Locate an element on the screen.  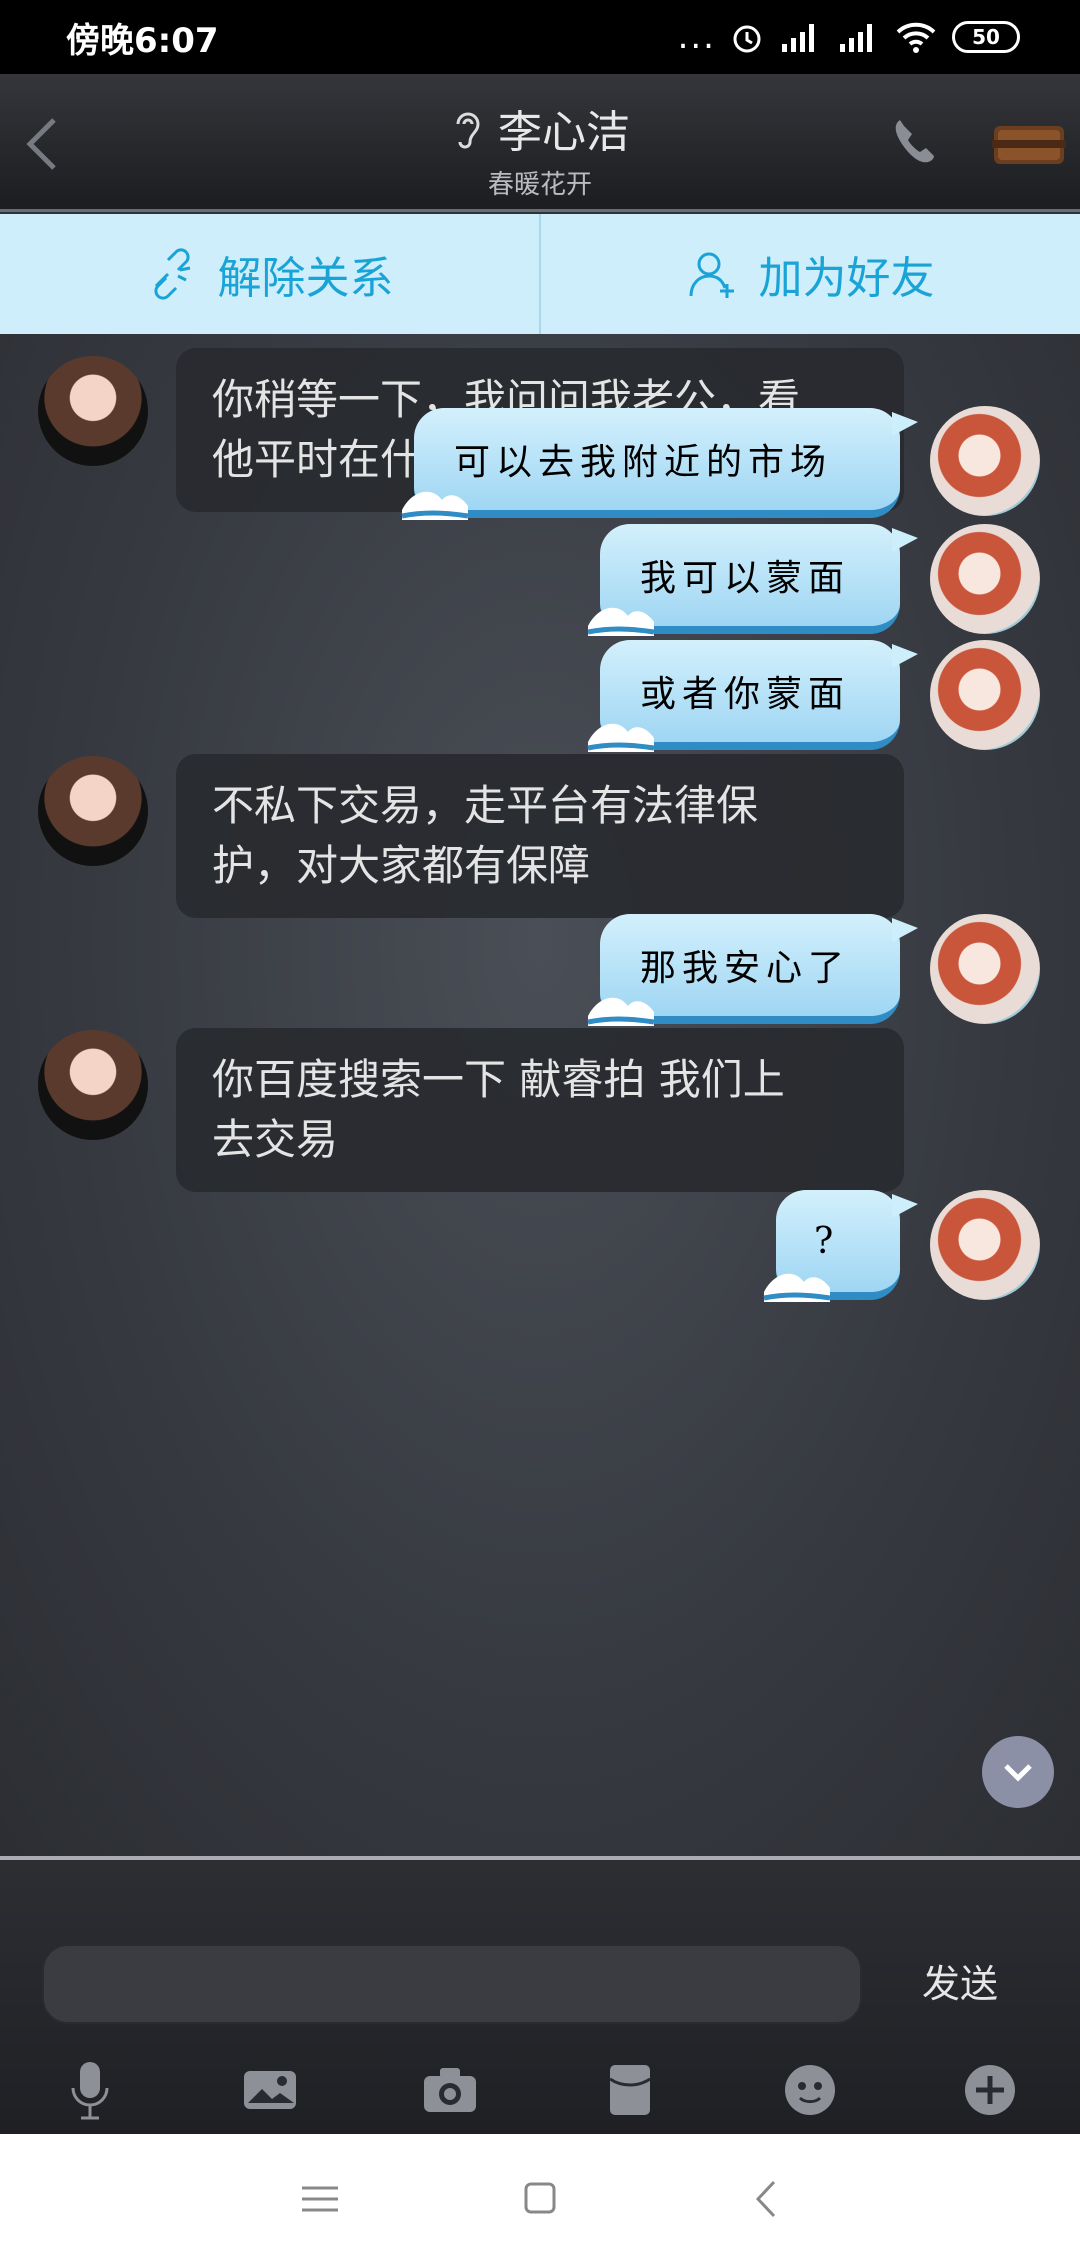
home-icon is located at coordinates (540, 2199).